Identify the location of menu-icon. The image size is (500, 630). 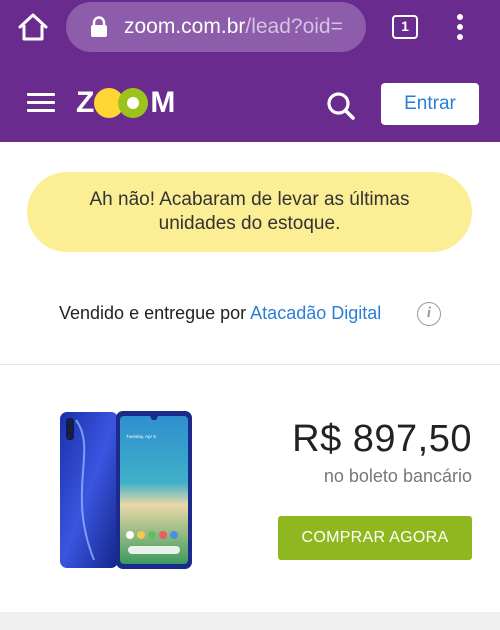
(41, 103).